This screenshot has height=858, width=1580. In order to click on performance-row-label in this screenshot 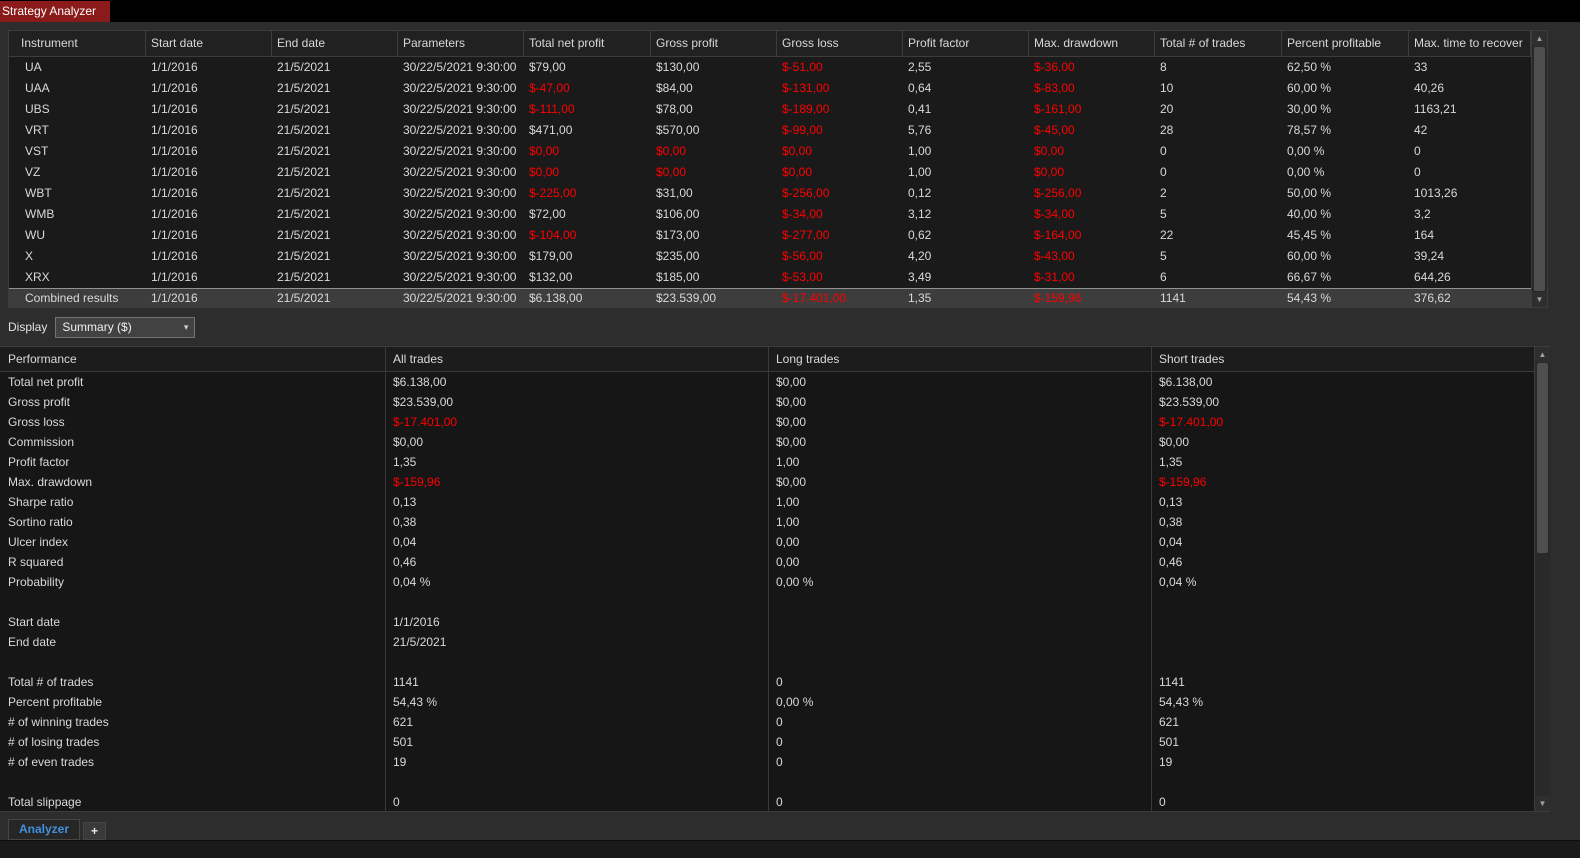, I will do `click(192, 662)`.